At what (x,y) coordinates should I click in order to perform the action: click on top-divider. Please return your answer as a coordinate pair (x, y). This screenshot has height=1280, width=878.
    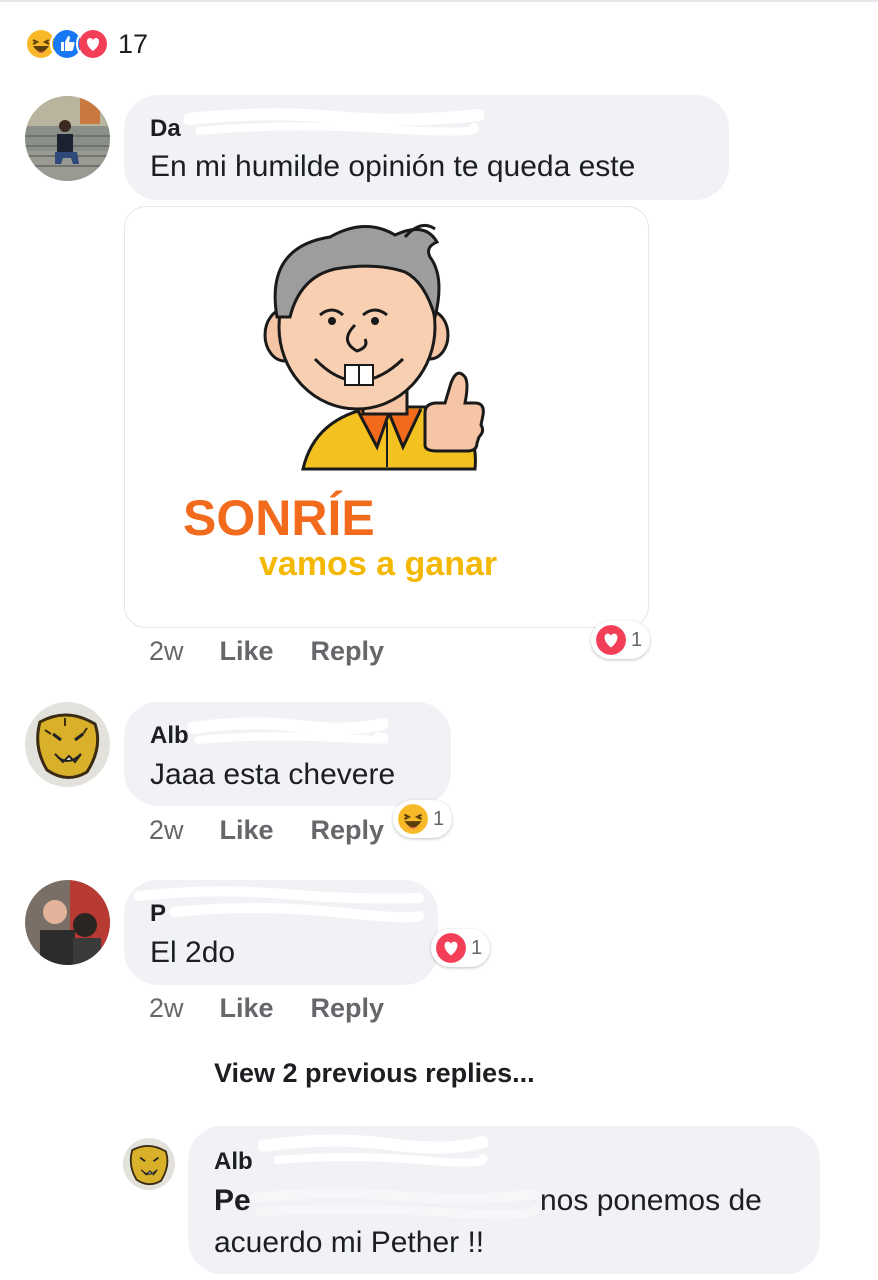
    Looking at the image, I should click on (439, 1).